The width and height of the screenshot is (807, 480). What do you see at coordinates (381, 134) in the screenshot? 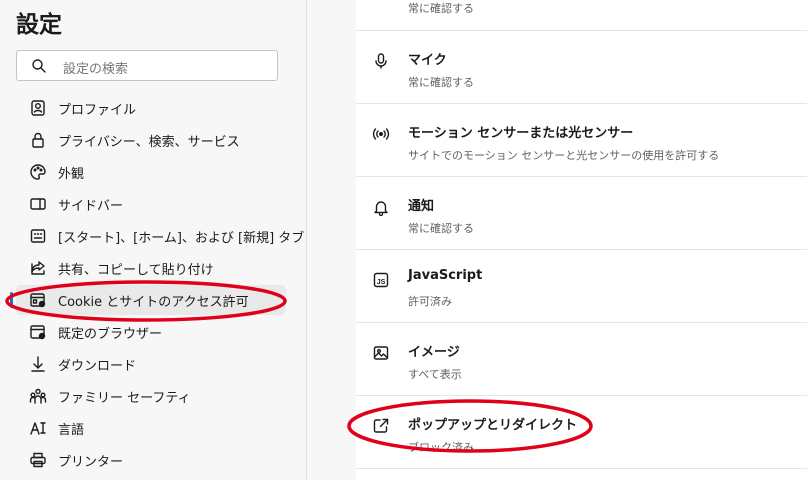
I see `motion-sensor-icon` at bounding box center [381, 134].